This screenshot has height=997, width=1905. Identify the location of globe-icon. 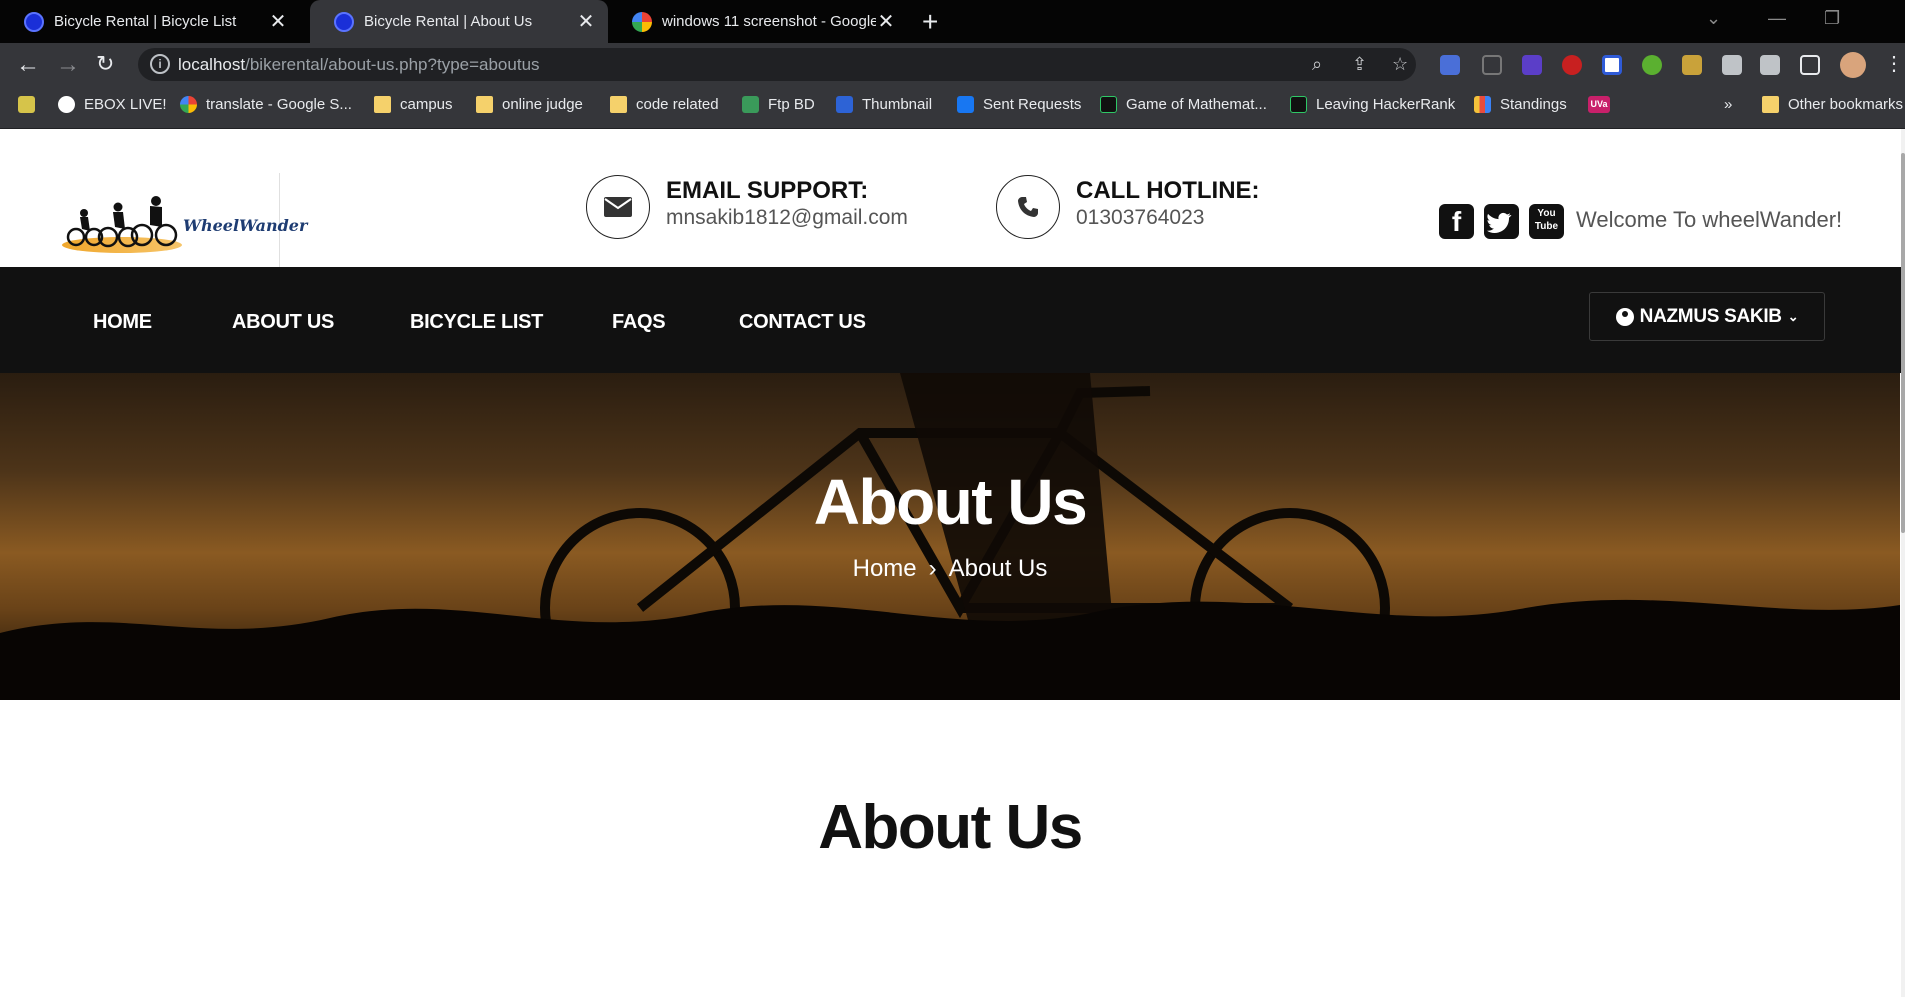
(66, 104).